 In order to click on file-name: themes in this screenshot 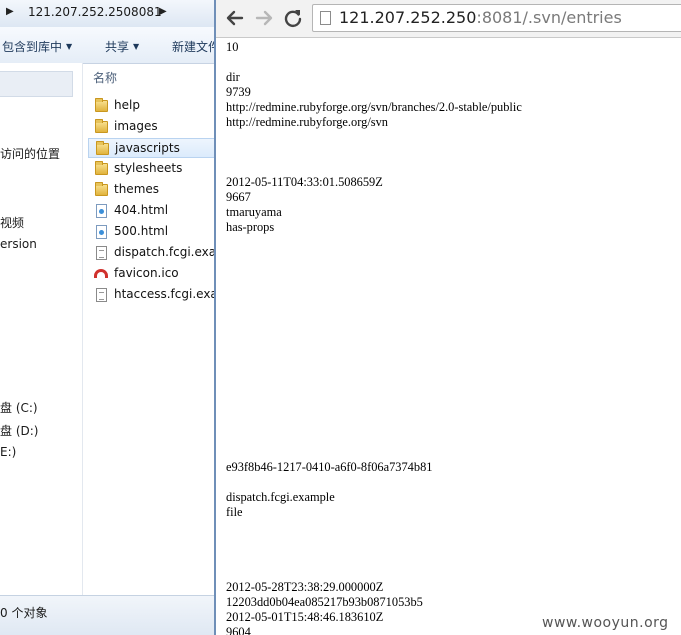, I will do `click(137, 189)`.